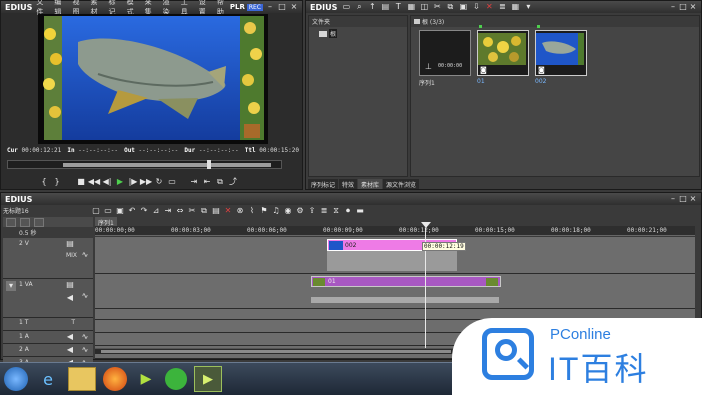  Describe the element at coordinates (57, 182) in the screenshot. I see `set-out-icon: }` at that location.